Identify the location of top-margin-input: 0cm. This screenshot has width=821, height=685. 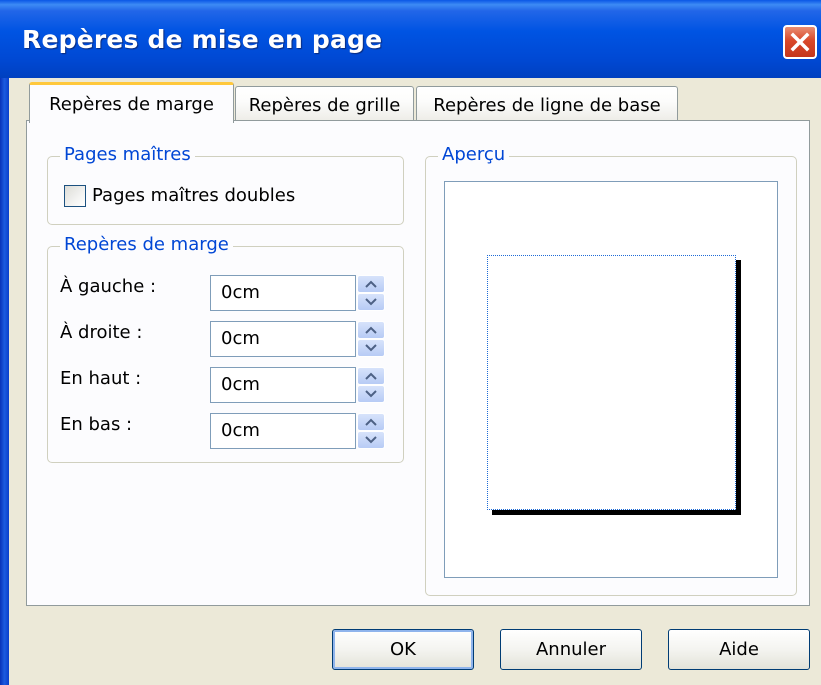
(283, 385).